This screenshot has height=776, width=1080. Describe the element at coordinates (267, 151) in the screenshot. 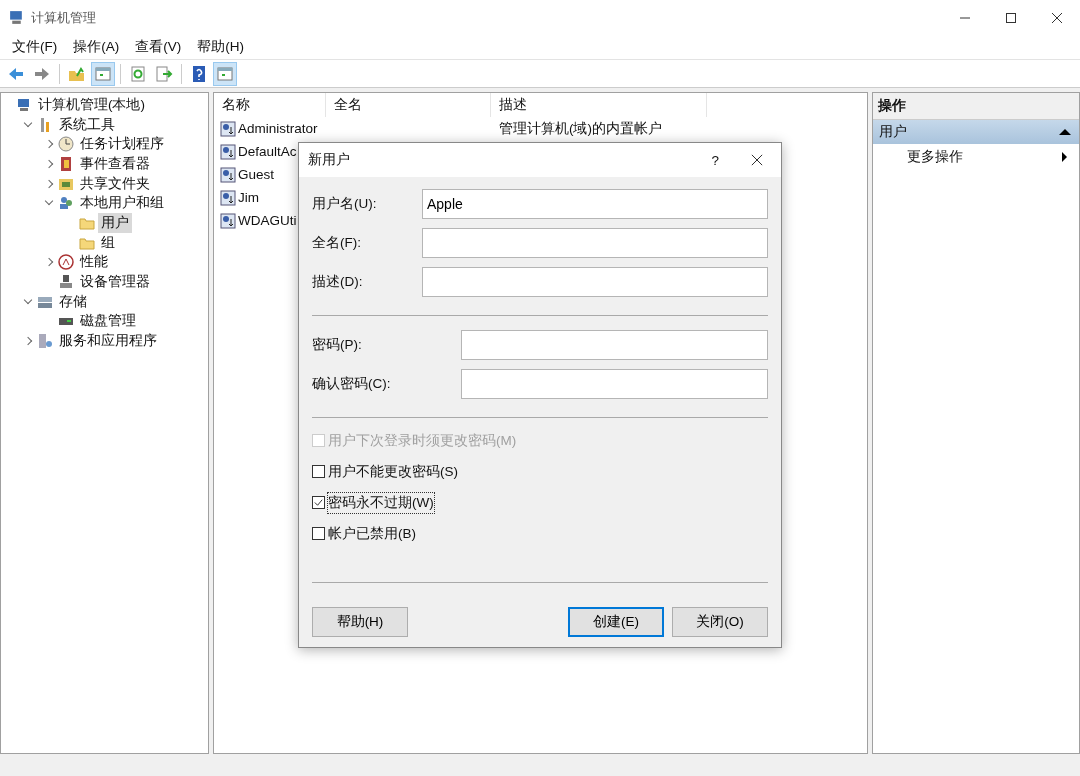

I see `list-item: DefaultAc` at that location.